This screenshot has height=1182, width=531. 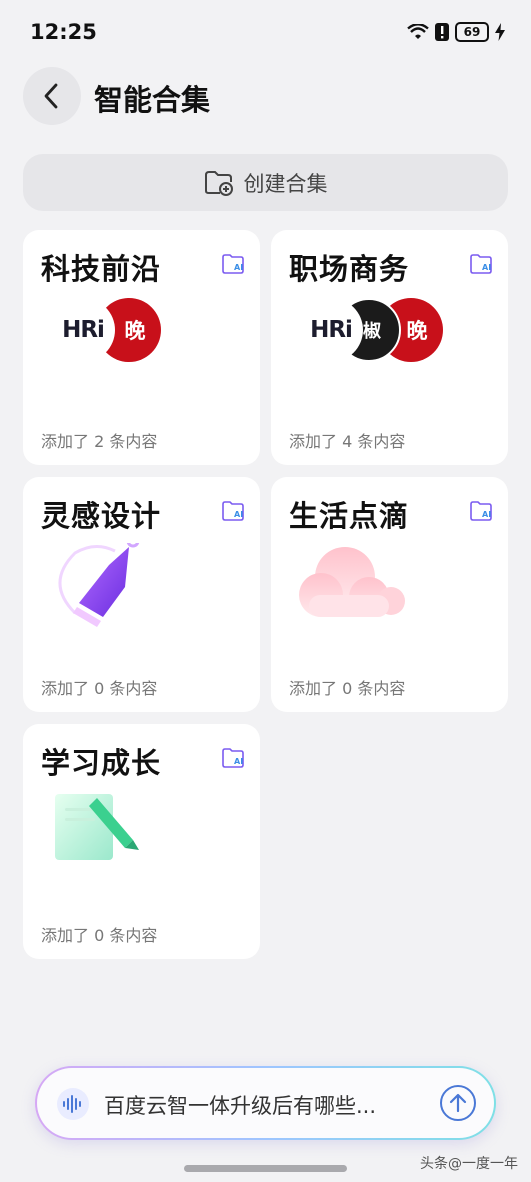 I want to click on collection-count: 添加了 4 条内容, so click(x=347, y=441).